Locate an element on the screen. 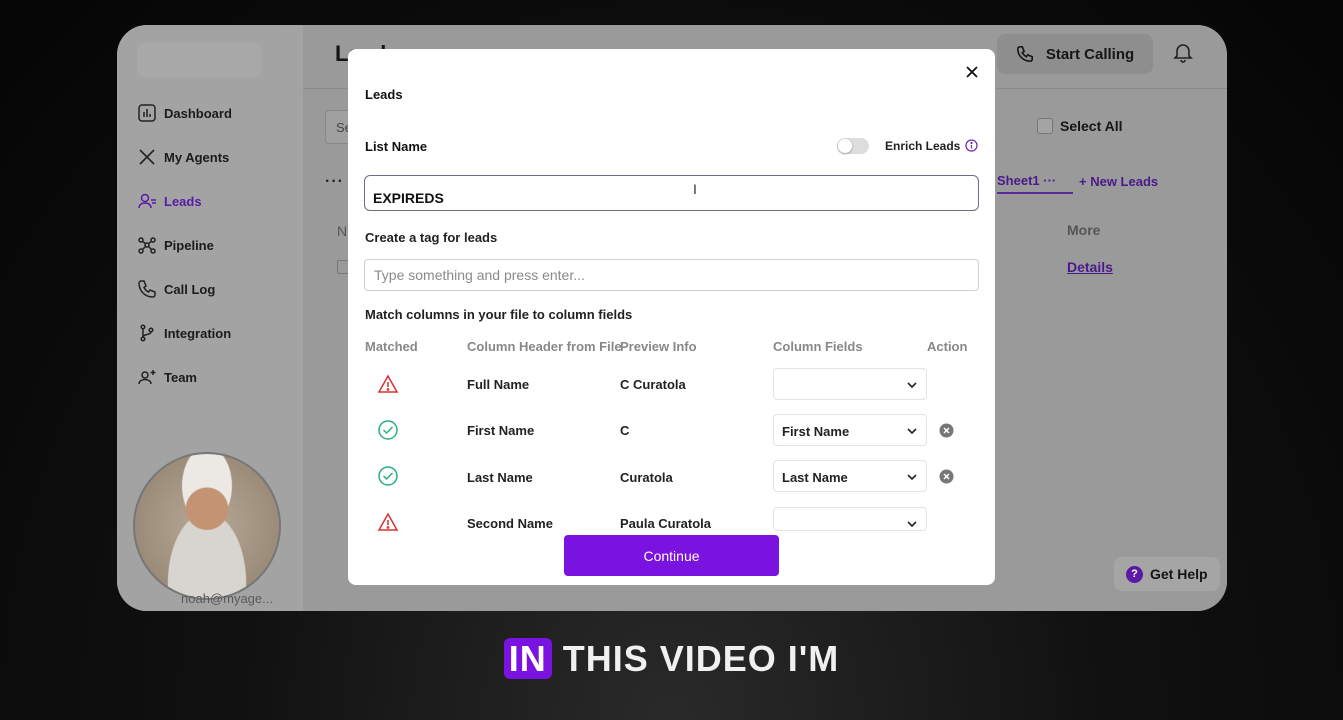  caption-text: THIS VIDEO I'M is located at coordinates (701, 658).